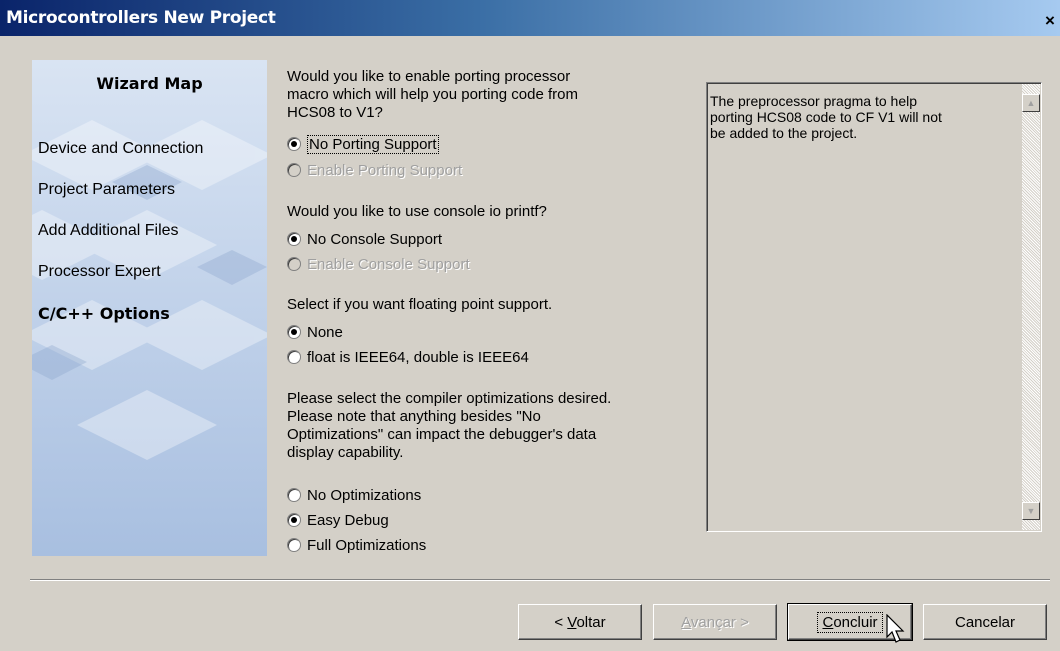 The image size is (1060, 651). I want to click on radio-no-porting-support: No Porting Support, so click(363, 144).